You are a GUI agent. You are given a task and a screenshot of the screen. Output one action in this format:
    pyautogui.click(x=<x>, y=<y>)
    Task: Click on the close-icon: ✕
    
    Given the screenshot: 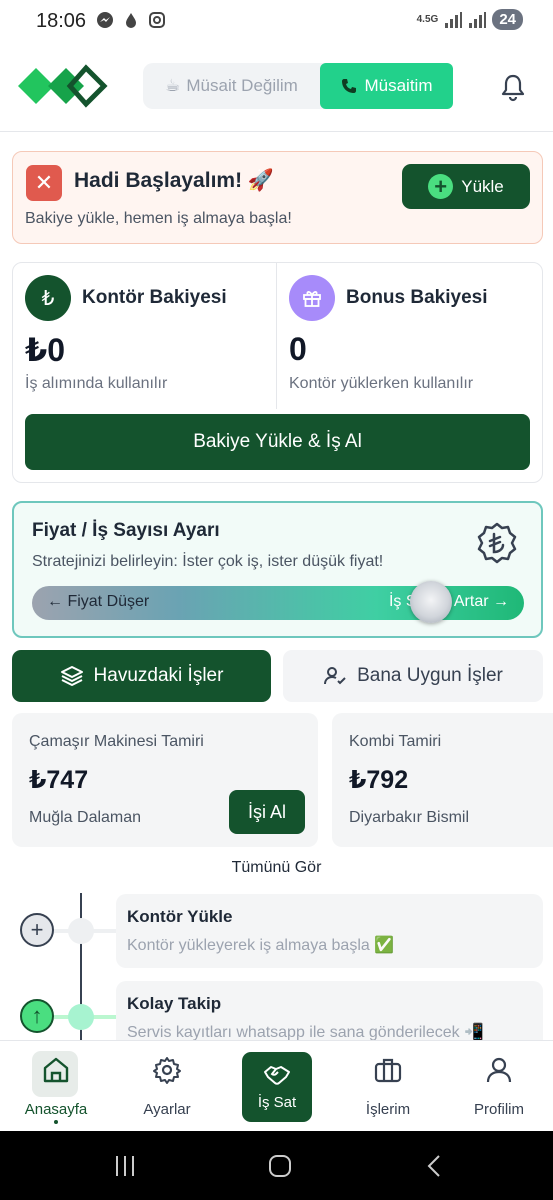 What is the action you would take?
    pyautogui.click(x=44, y=183)
    